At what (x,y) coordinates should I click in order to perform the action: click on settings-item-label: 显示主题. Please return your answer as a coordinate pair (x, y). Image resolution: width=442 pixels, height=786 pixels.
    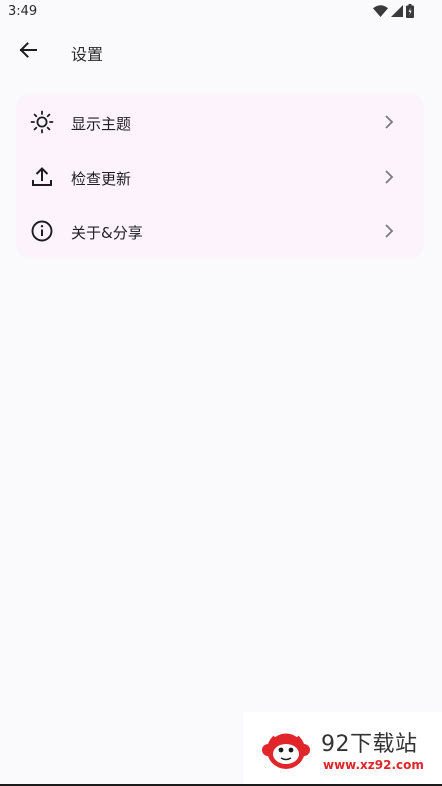
    Looking at the image, I should click on (101, 124).